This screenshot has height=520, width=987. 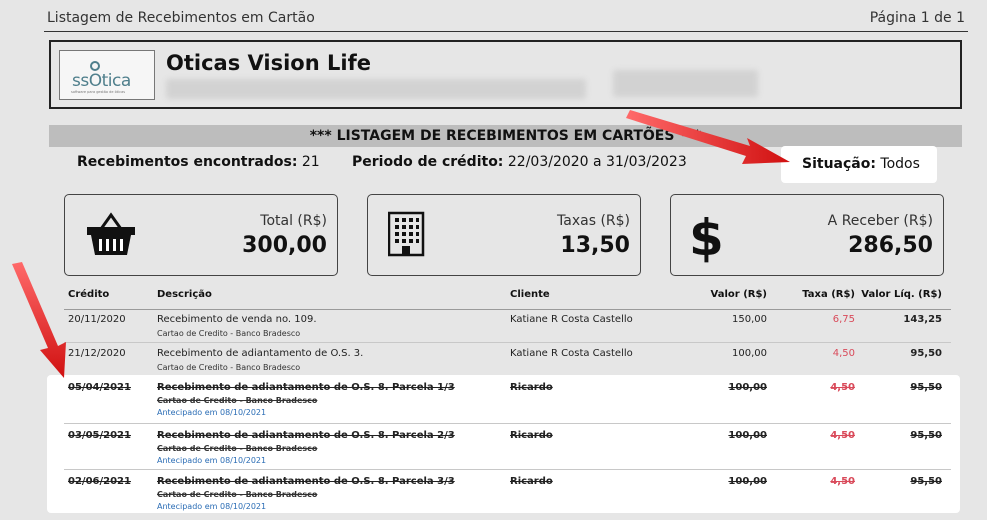 I want to click on row-description: Recebimento de venda no. 109., so click(x=237, y=319).